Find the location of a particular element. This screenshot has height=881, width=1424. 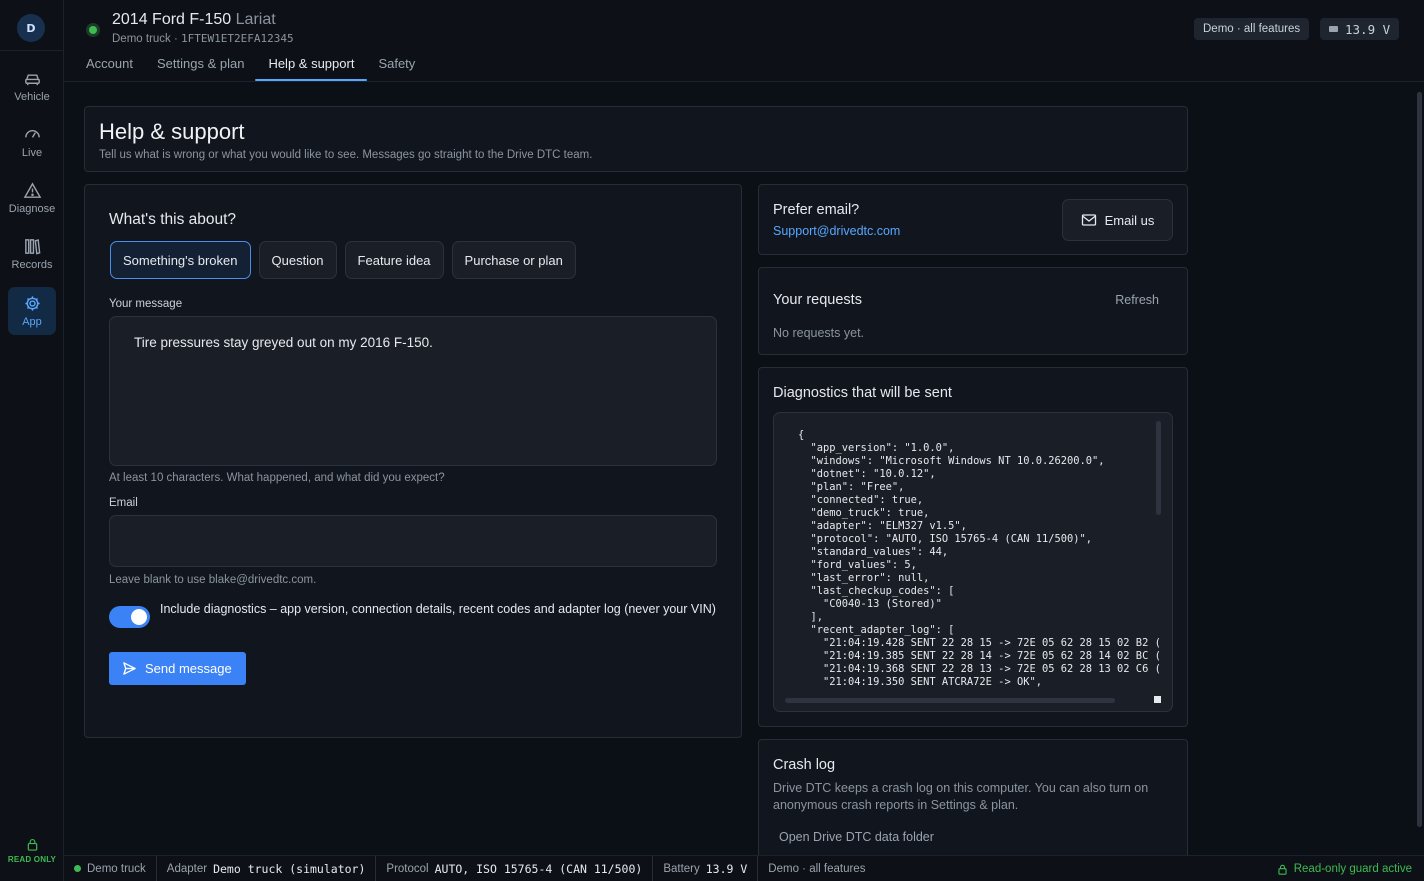

status-vehicle-label: Demo truck is located at coordinates (116, 868).